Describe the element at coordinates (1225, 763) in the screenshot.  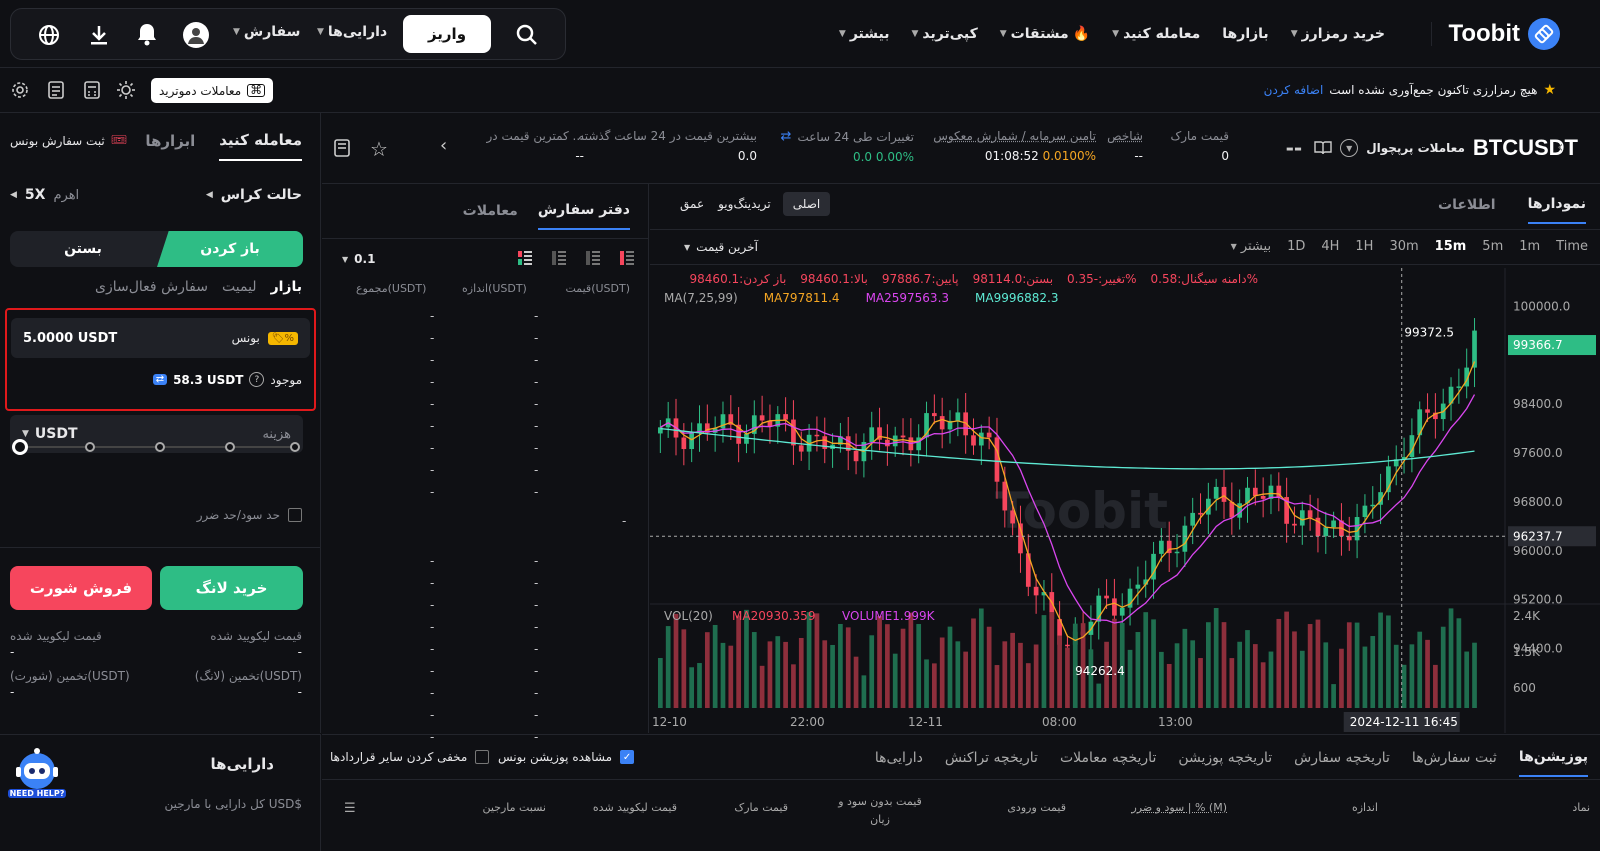
I see `tab-position-history: تاریخچه پوزیشن` at that location.